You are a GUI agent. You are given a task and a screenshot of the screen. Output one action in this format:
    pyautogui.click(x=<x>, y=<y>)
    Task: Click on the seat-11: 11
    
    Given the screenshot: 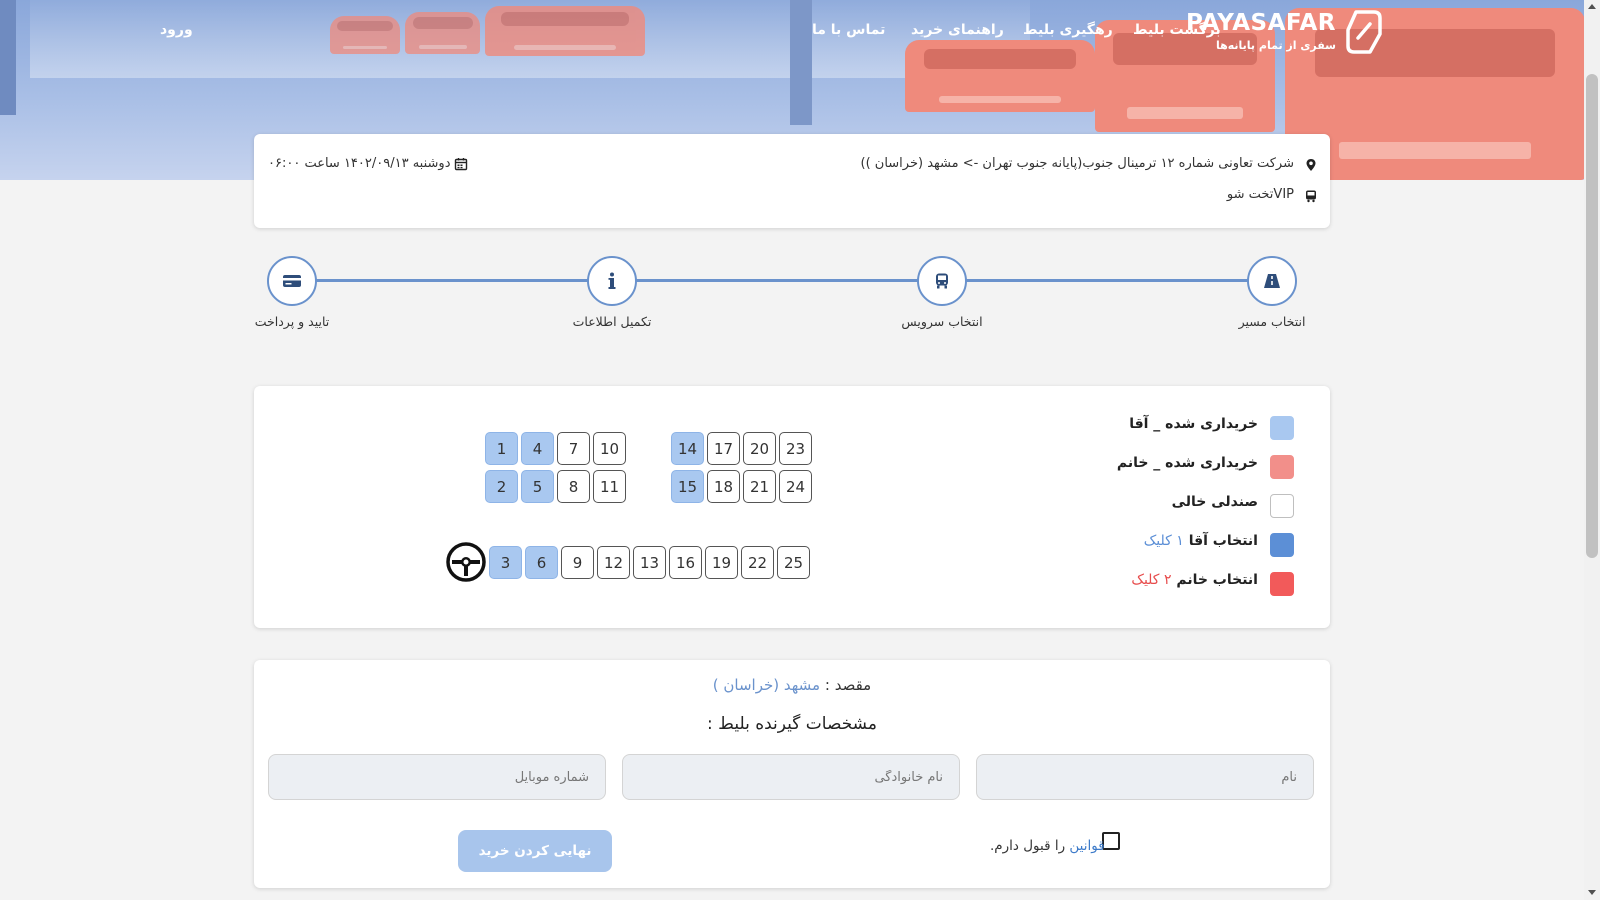 What is the action you would take?
    pyautogui.click(x=609, y=486)
    